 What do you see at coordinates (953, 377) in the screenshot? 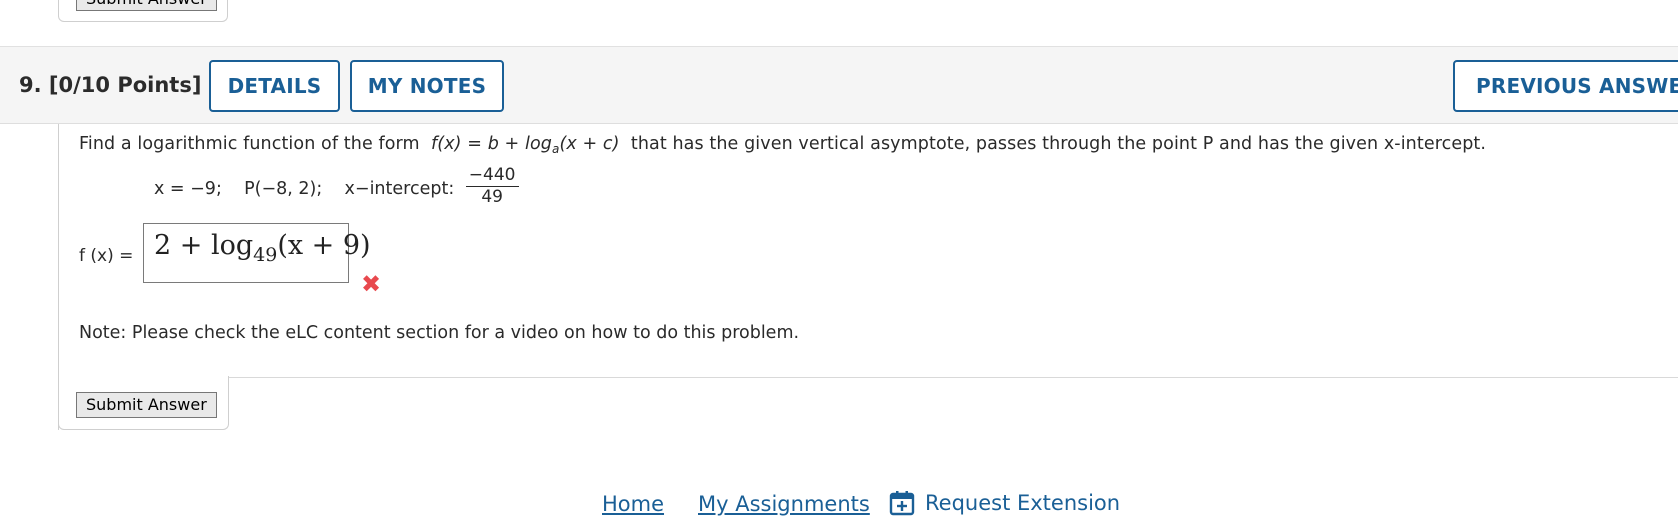
I see `divider` at bounding box center [953, 377].